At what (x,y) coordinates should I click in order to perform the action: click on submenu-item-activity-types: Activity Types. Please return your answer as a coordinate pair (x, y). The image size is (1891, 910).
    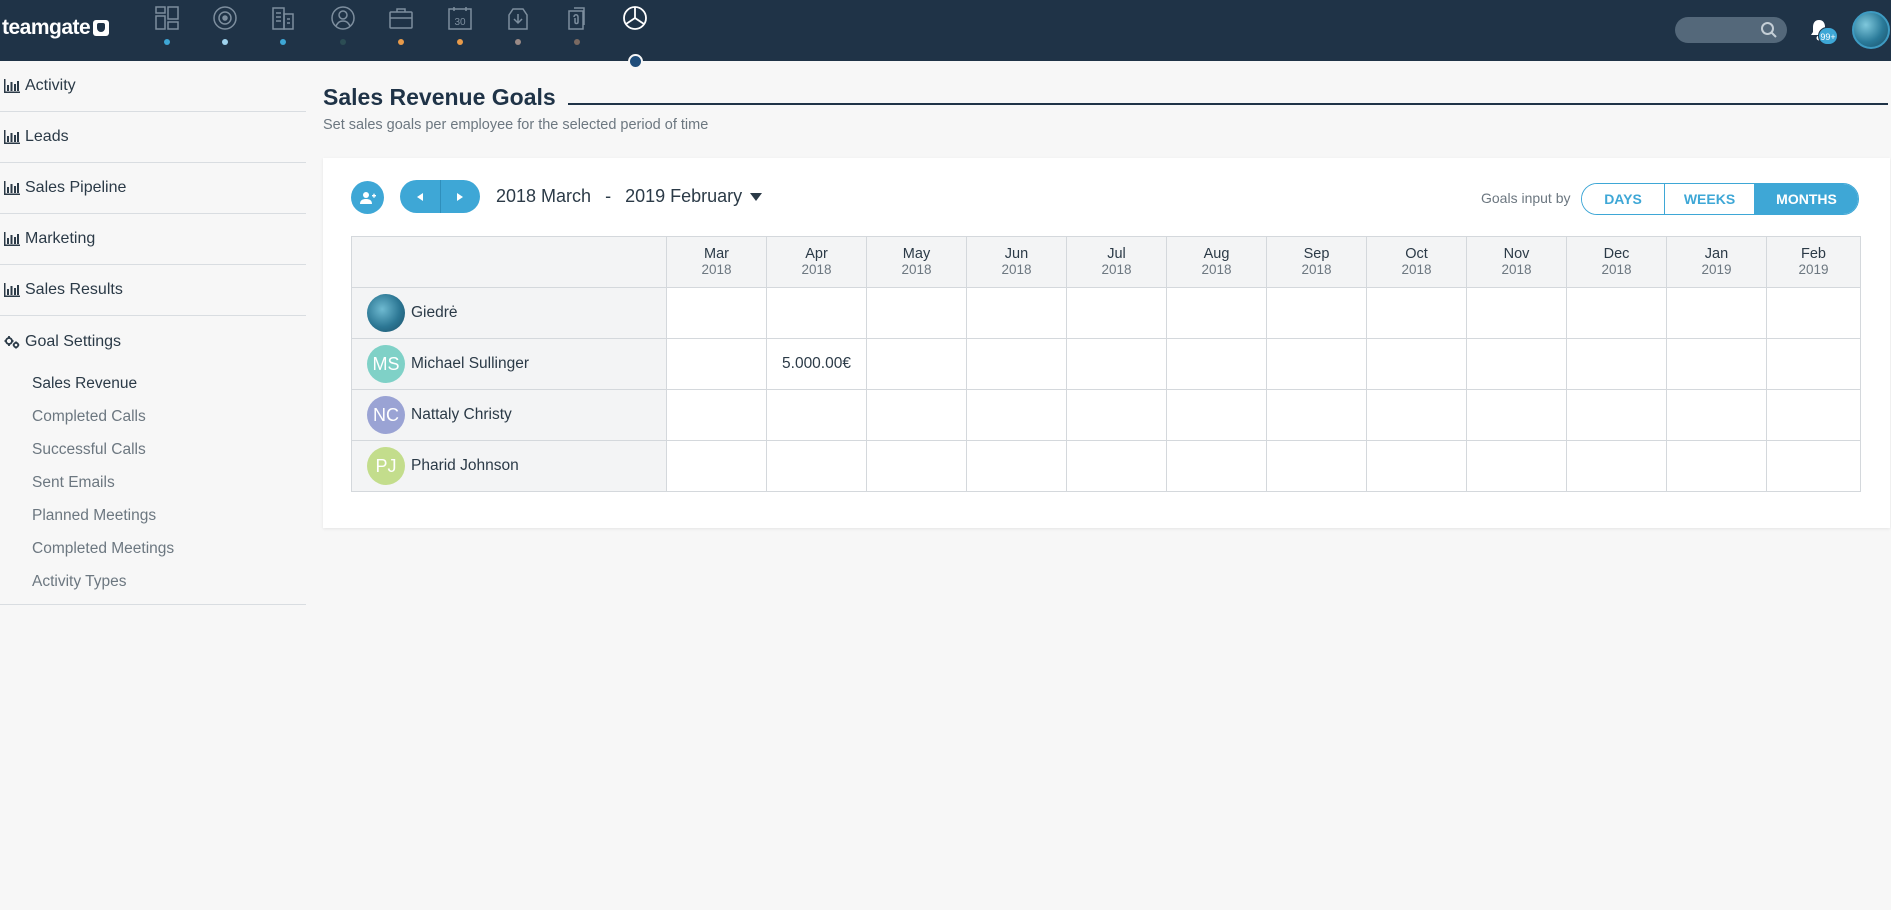
    Looking at the image, I should click on (153, 581).